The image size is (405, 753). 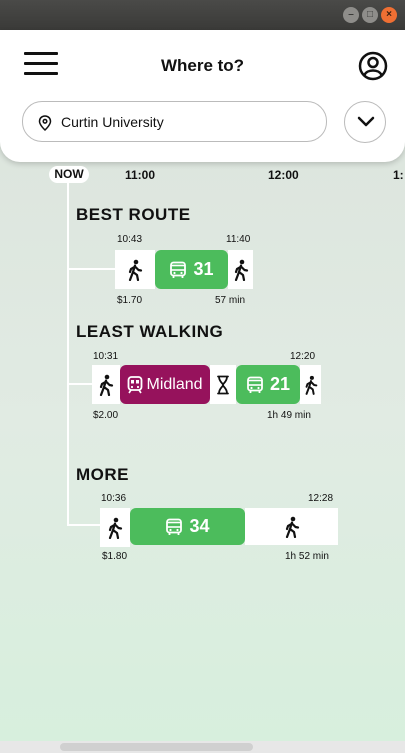 What do you see at coordinates (370, 15) in the screenshot?
I see `maximize-button: □` at bounding box center [370, 15].